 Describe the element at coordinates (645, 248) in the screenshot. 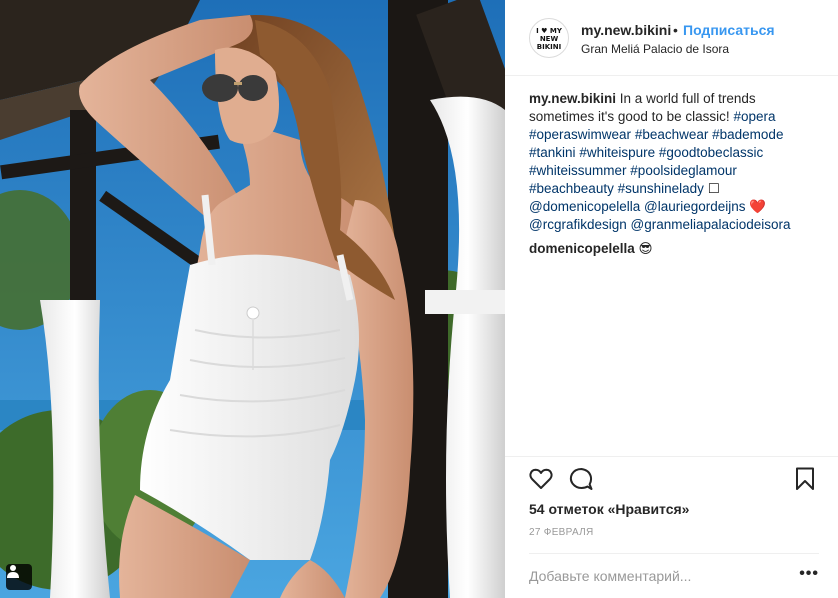

I see `comment-text: 😎` at that location.